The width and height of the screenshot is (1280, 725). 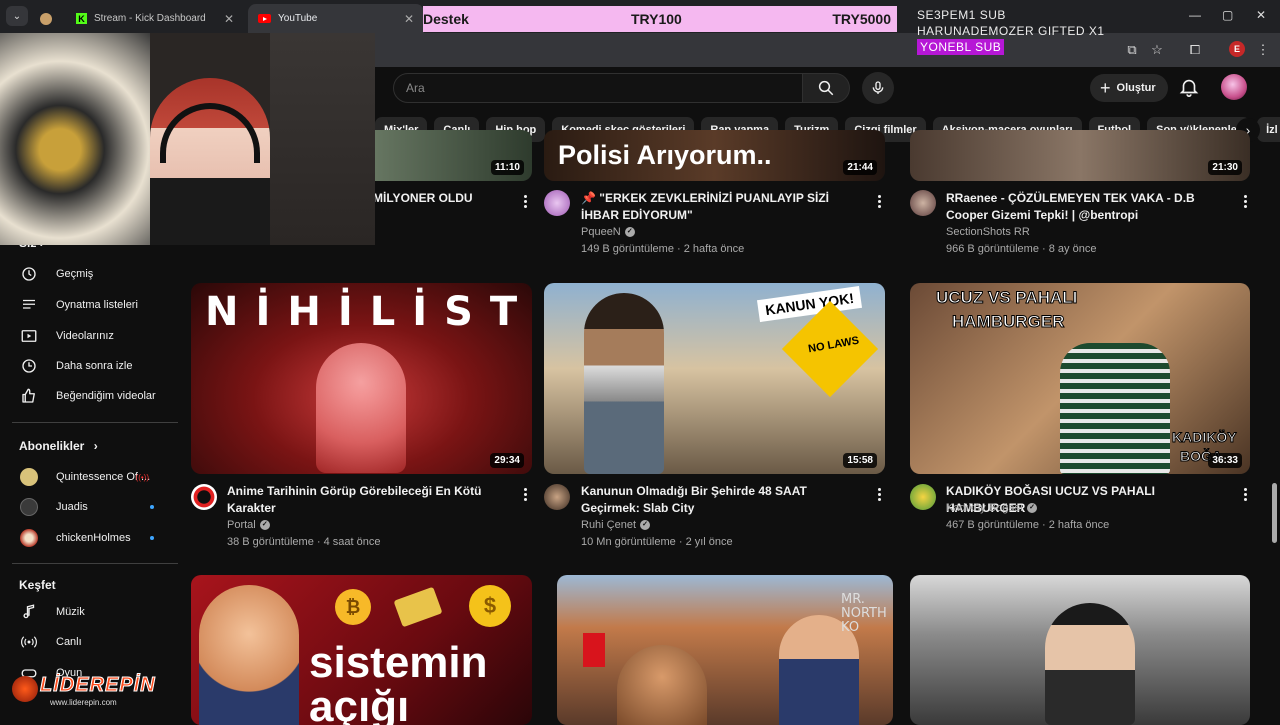 I want to click on sidebar-subscriptions-header: Abonelikler ›, so click(x=58, y=446).